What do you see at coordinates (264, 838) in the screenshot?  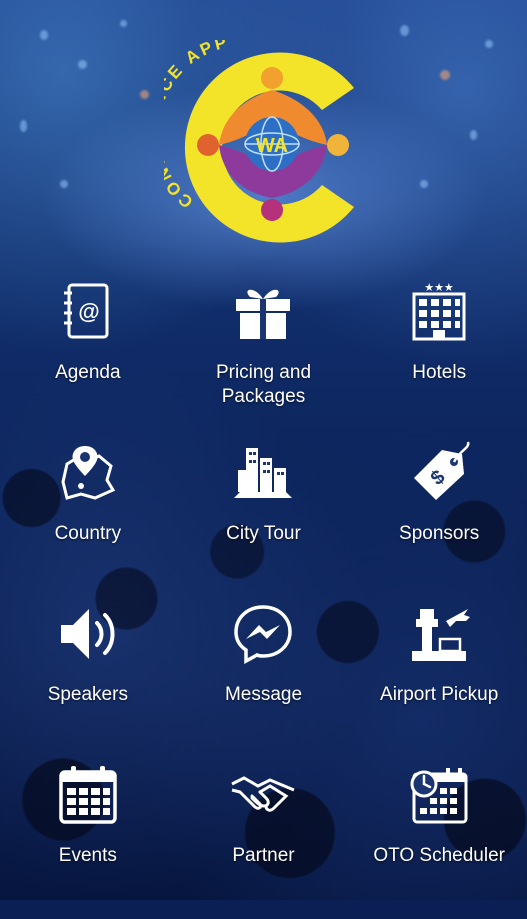 I see `menu-item-partner: Partner` at bounding box center [264, 838].